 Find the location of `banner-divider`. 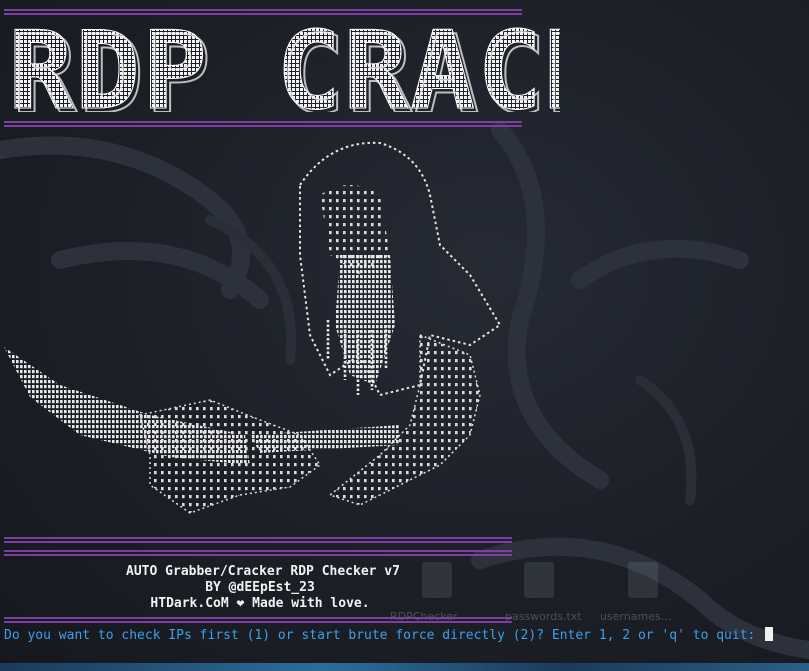

banner-divider is located at coordinates (263, 124).